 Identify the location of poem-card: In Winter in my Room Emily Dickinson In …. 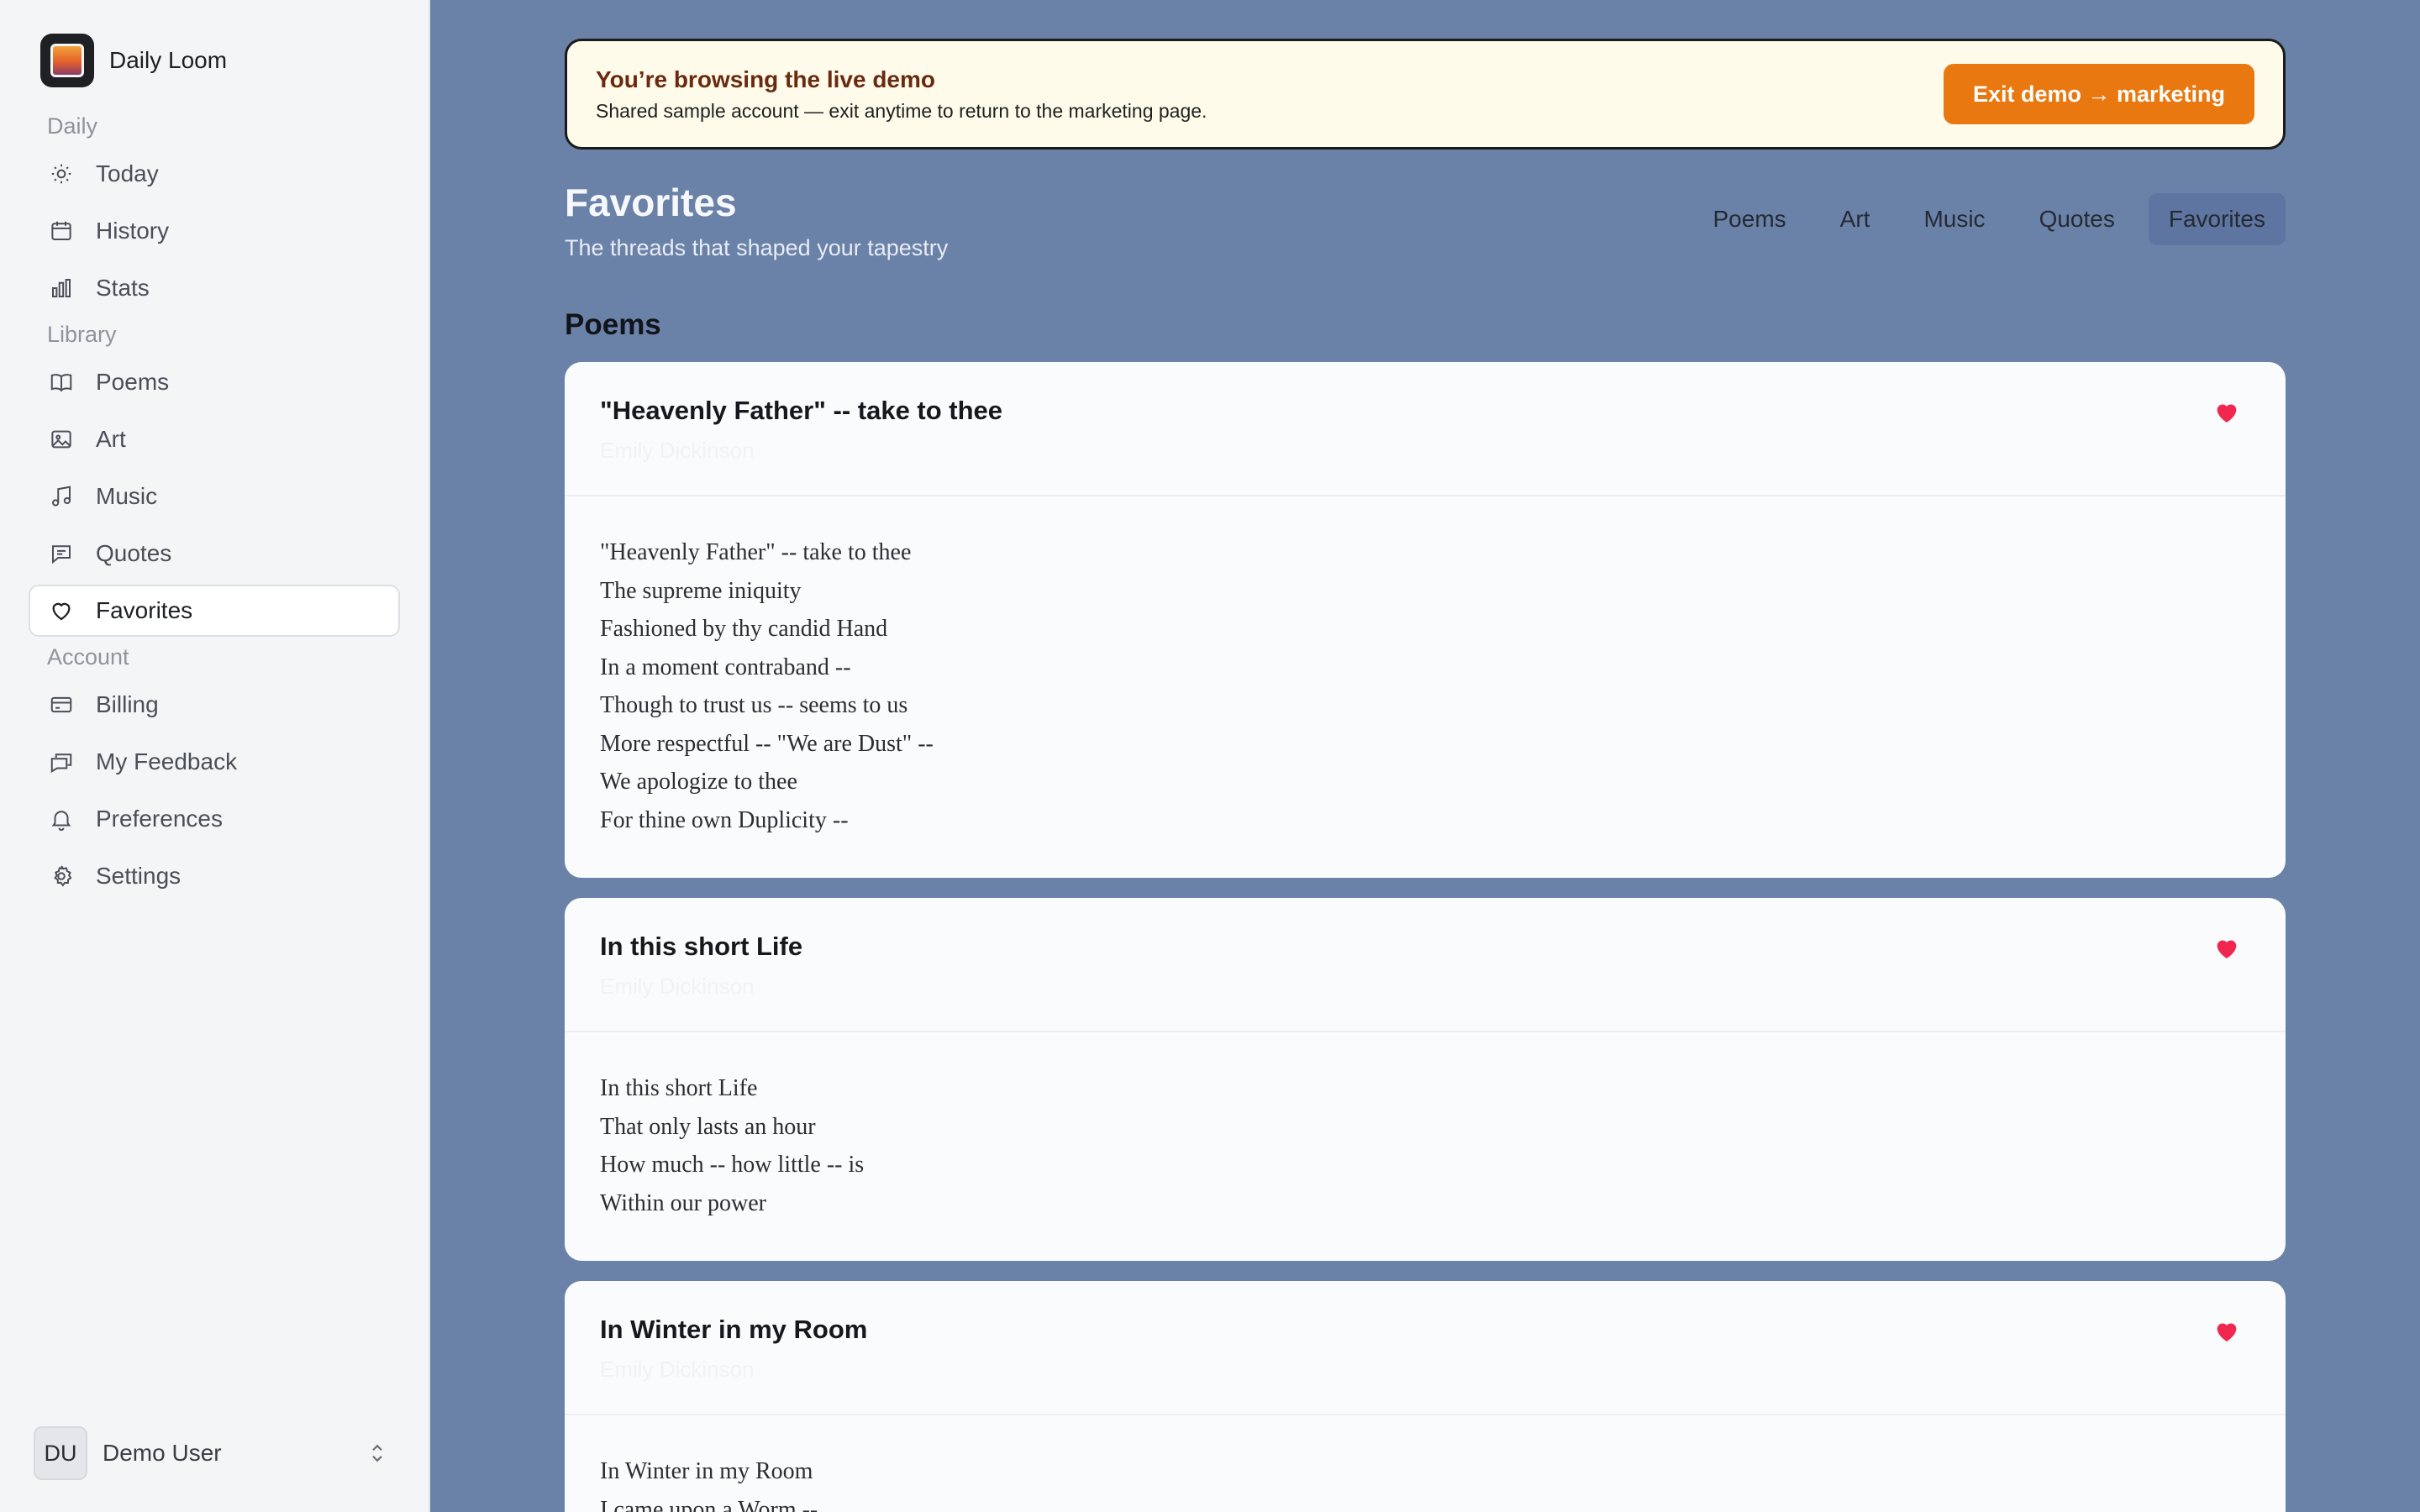
(1425, 1396).